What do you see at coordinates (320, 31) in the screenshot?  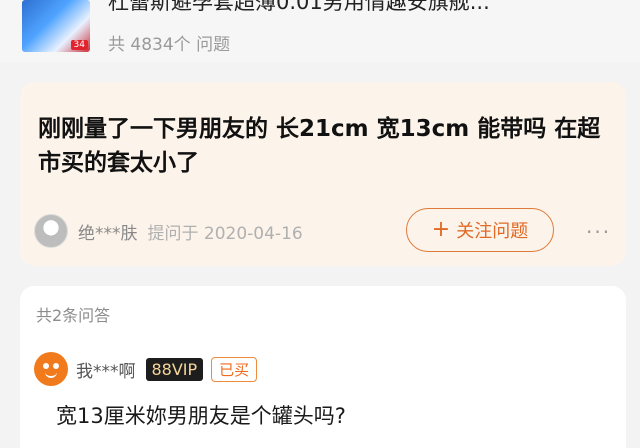 I see `product-header: 34 杜蕾斯避孕套超薄0.01男用情趣安旗舰... 共 4834个 问题` at bounding box center [320, 31].